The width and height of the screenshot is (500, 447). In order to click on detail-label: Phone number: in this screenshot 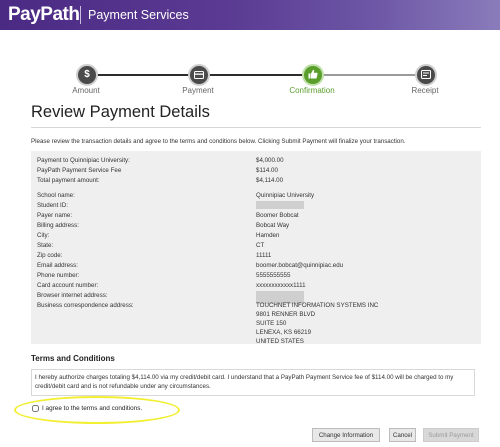, I will do `click(58, 275)`.